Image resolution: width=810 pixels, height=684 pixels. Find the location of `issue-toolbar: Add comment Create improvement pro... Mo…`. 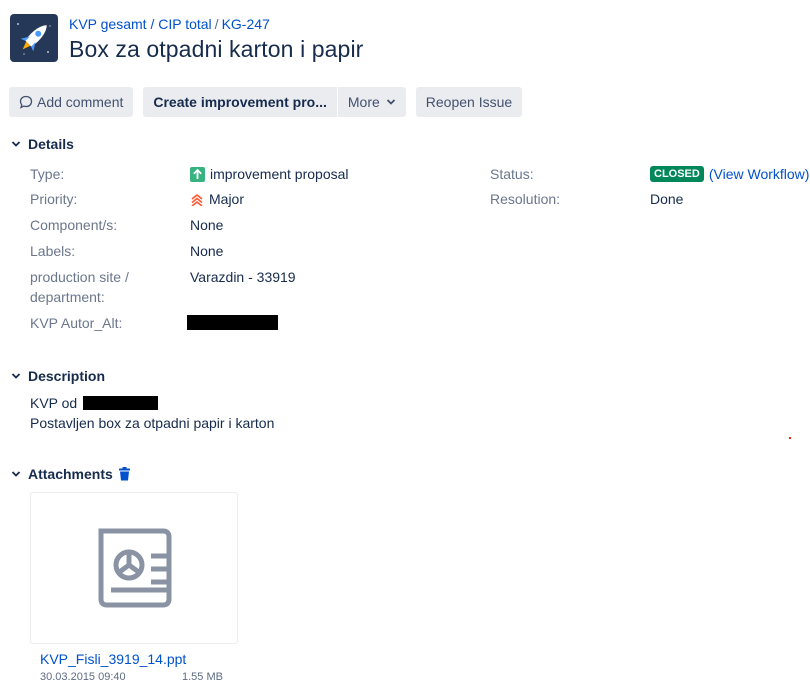

issue-toolbar: Add comment Create improvement pro... Mo… is located at coordinates (266, 102).